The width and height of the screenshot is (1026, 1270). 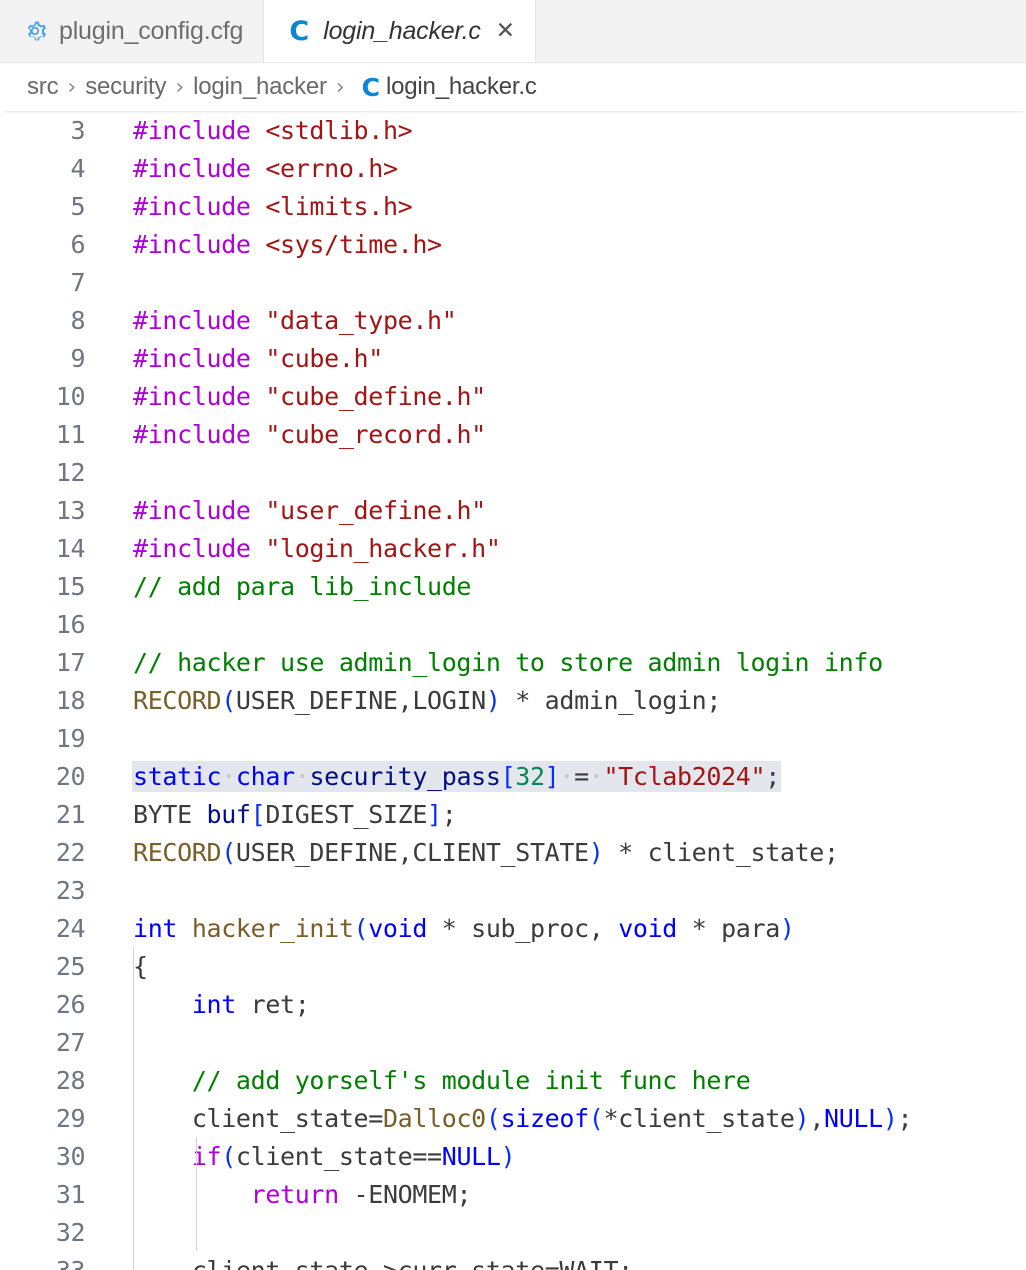 What do you see at coordinates (70, 700) in the screenshot?
I see `line-number: 18` at bounding box center [70, 700].